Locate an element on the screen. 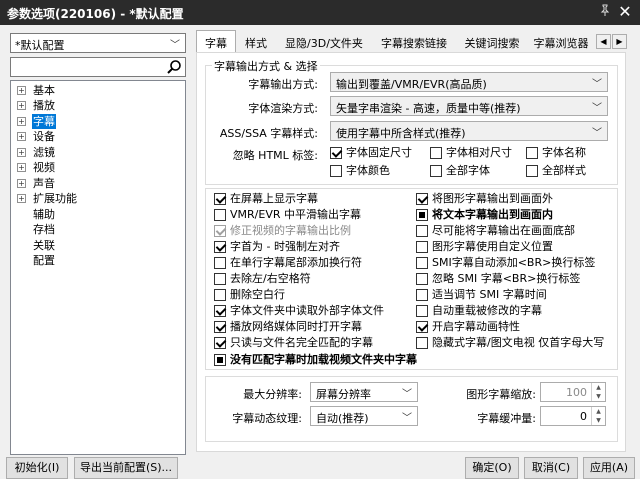 Image resolution: width=640 pixels, height=479 pixels. graphic-subs-custom-position-checkbox: 图形字幕使用自定义位置 is located at coordinates (484, 247).